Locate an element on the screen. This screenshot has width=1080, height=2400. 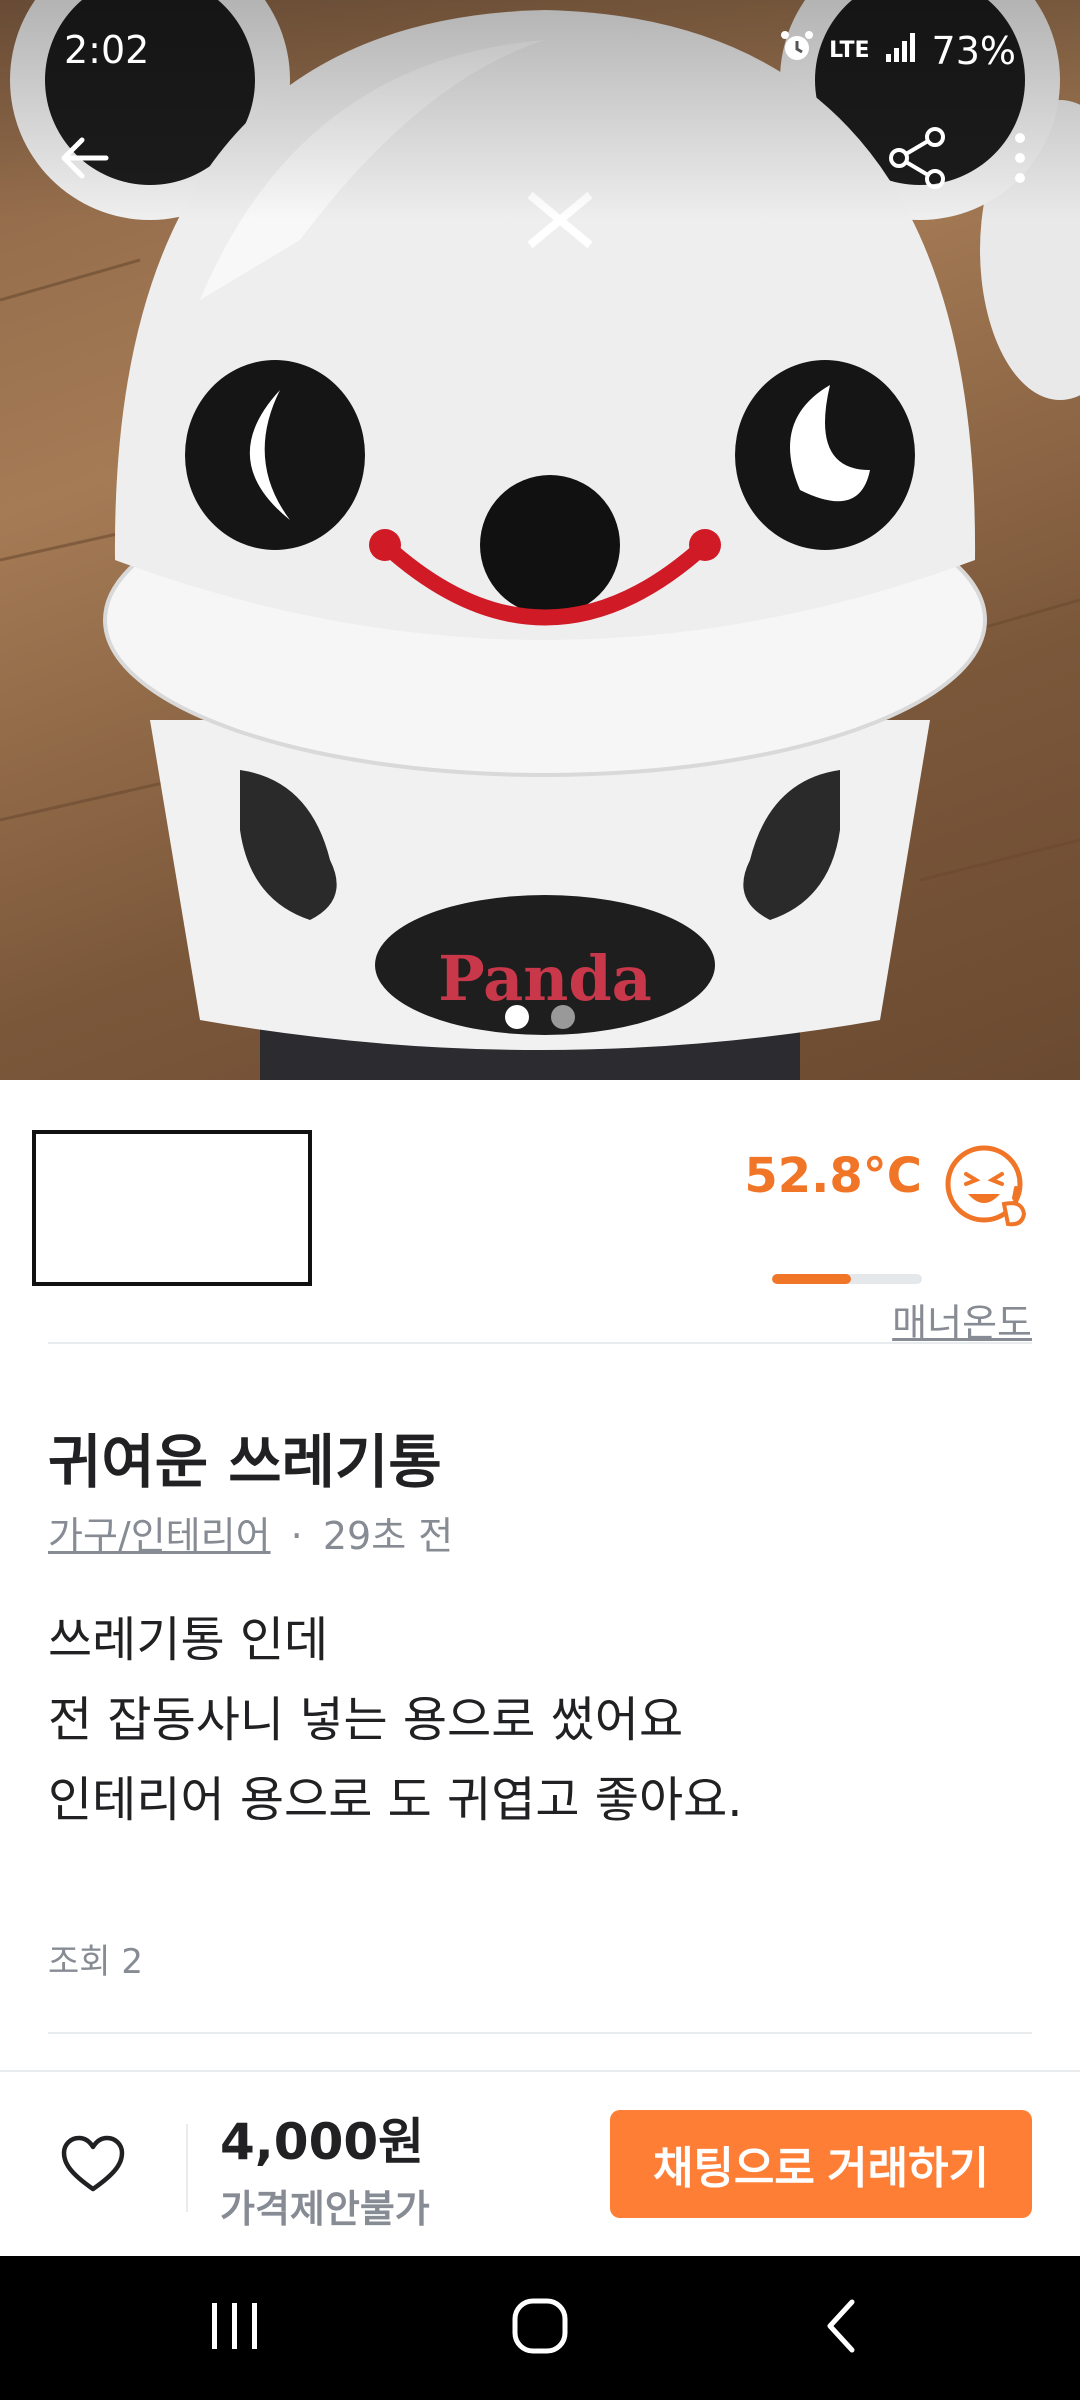
home-button is located at coordinates (540, 2328).